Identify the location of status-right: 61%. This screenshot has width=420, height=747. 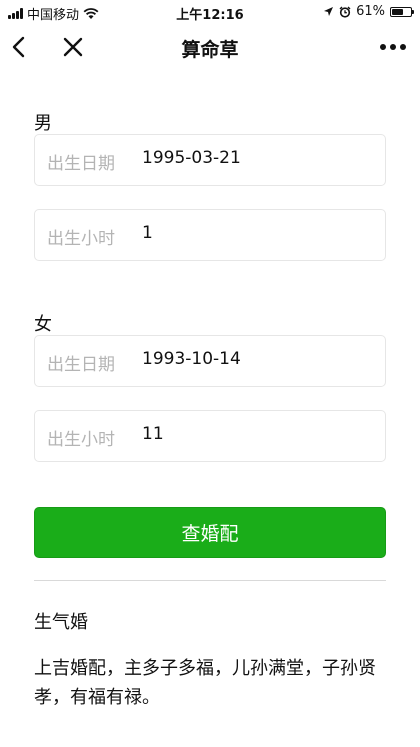
(368, 11).